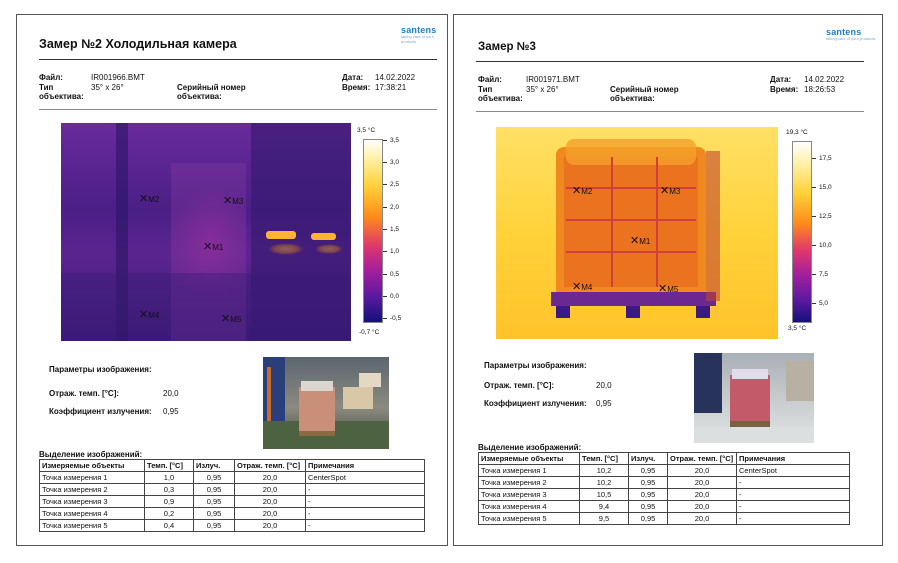 The image size is (898, 563). What do you see at coordinates (553, 79) in the screenshot?
I see `file-value: IR001971.BMT` at bounding box center [553, 79].